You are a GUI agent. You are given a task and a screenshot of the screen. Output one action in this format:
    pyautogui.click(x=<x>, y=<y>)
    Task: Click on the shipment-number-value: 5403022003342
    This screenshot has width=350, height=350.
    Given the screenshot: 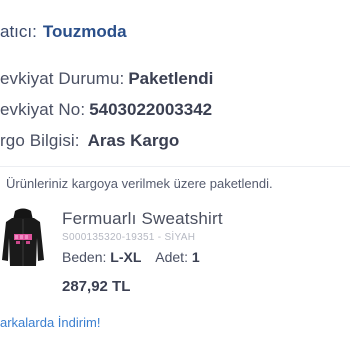 What is the action you would take?
    pyautogui.click(x=150, y=110)
    